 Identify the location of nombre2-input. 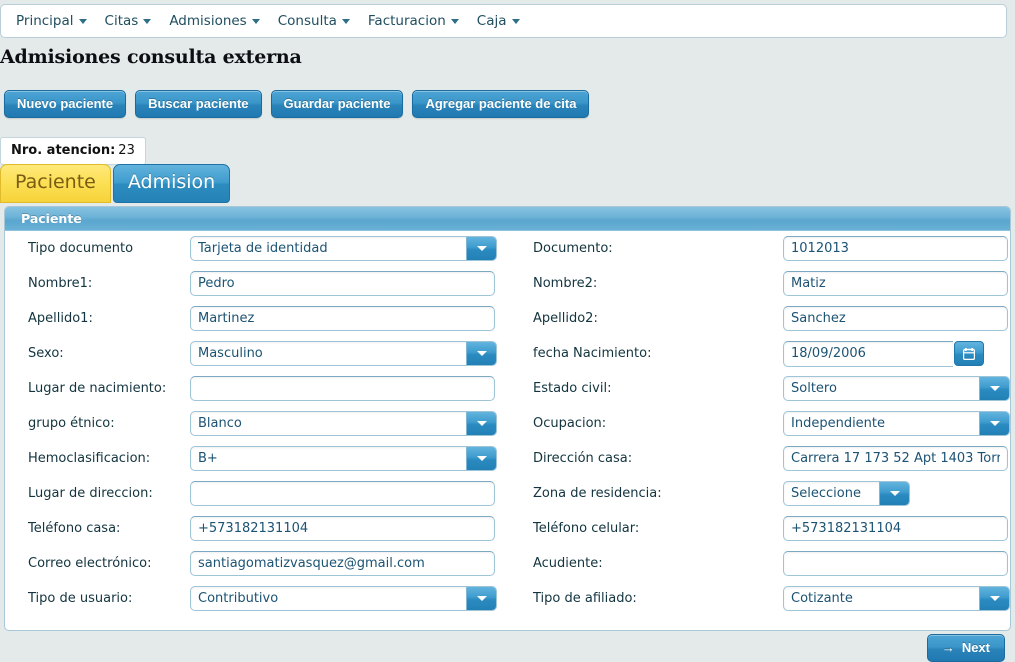
(895, 283).